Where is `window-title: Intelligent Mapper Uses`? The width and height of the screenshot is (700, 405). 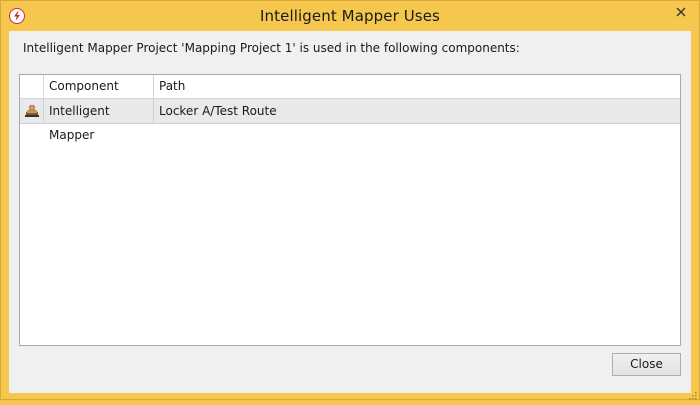 window-title: Intelligent Mapper Uses is located at coordinates (350, 16).